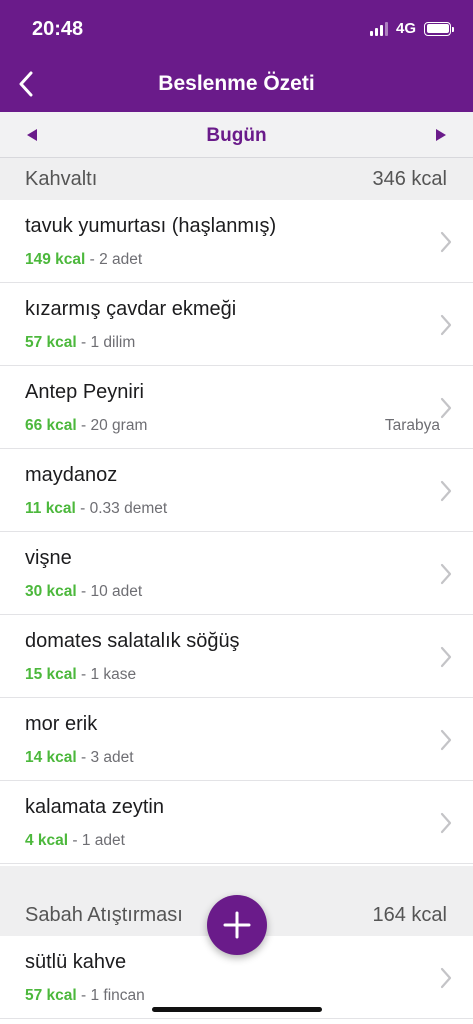  I want to click on page-title: Beslenme Özeti, so click(236, 83).